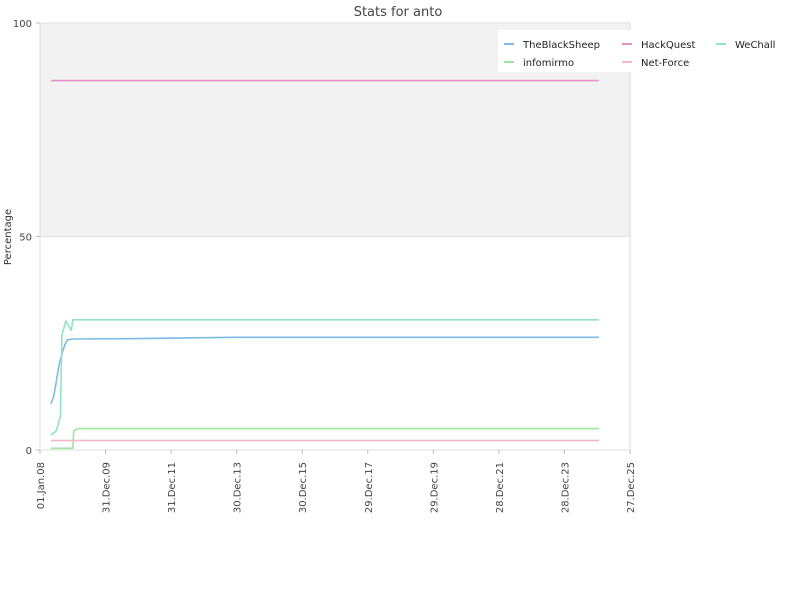  I want to click on x-tick-label: 29.Dec.19, so click(434, 487).